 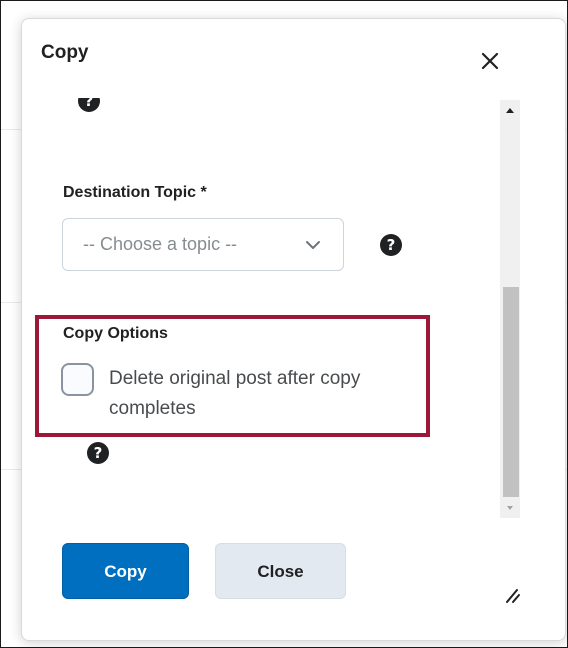 What do you see at coordinates (510, 110) in the screenshot?
I see `scroll-up-arrow-icon` at bounding box center [510, 110].